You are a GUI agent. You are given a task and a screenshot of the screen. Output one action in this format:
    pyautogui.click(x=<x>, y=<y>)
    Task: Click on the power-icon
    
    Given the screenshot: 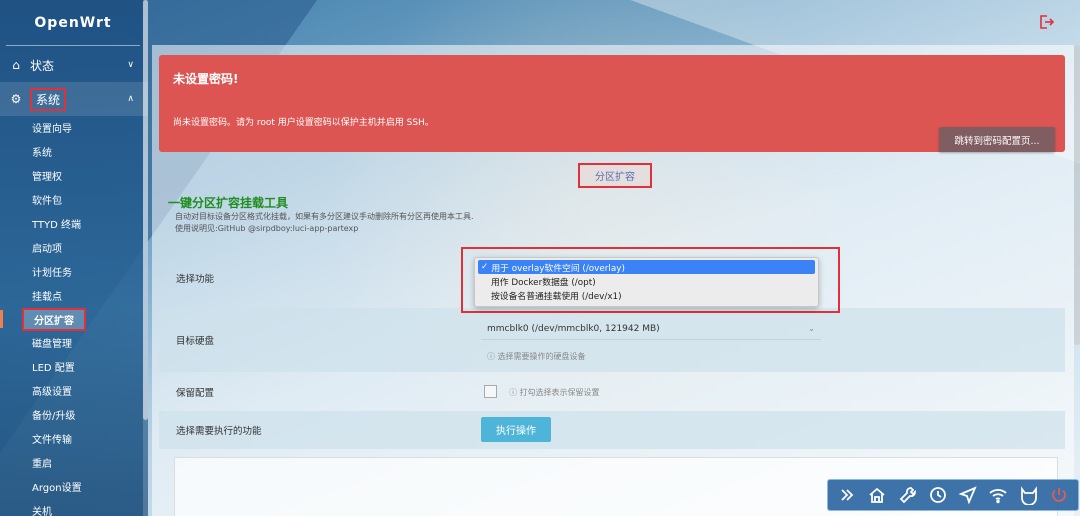 What is the action you would take?
    pyautogui.click(x=1059, y=495)
    